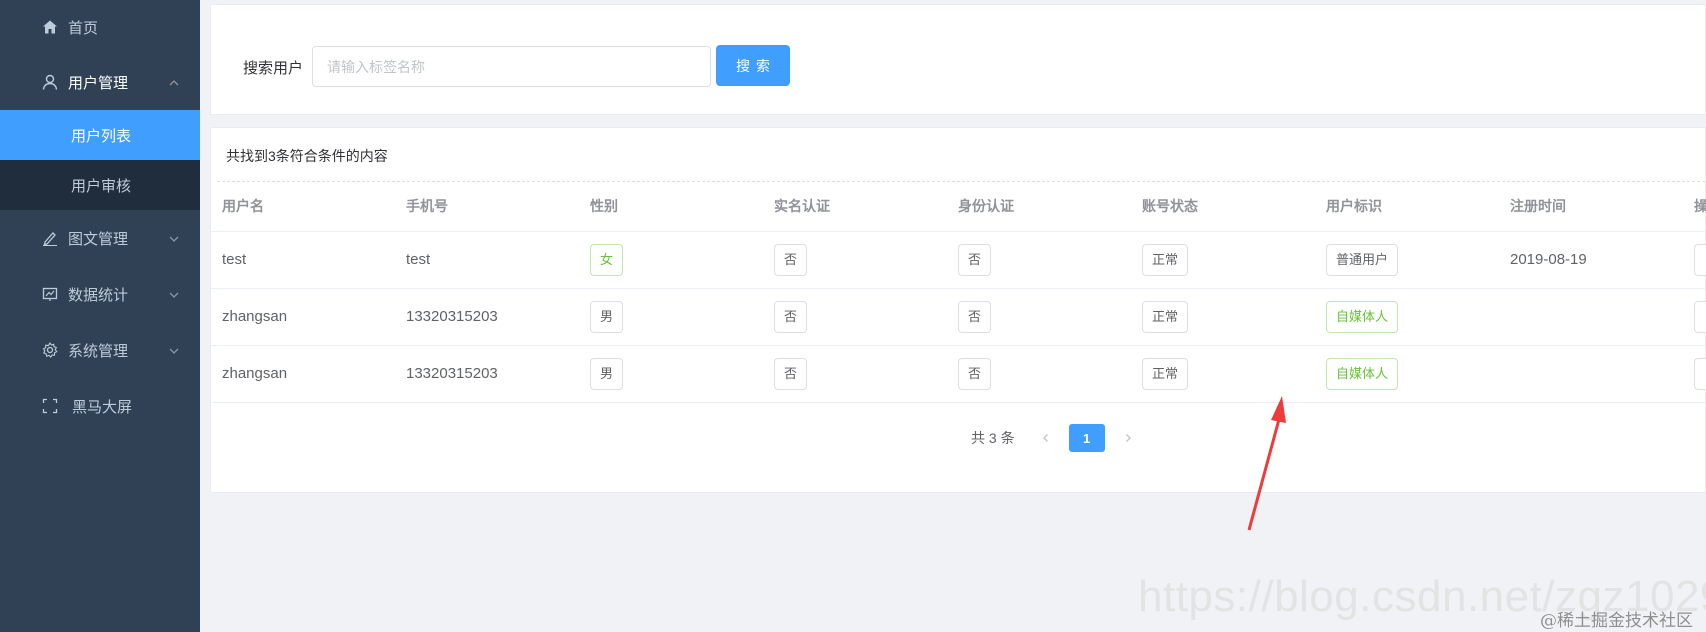 The height and width of the screenshot is (632, 1706). I want to click on column-header-status: 账号状态, so click(1223, 206).